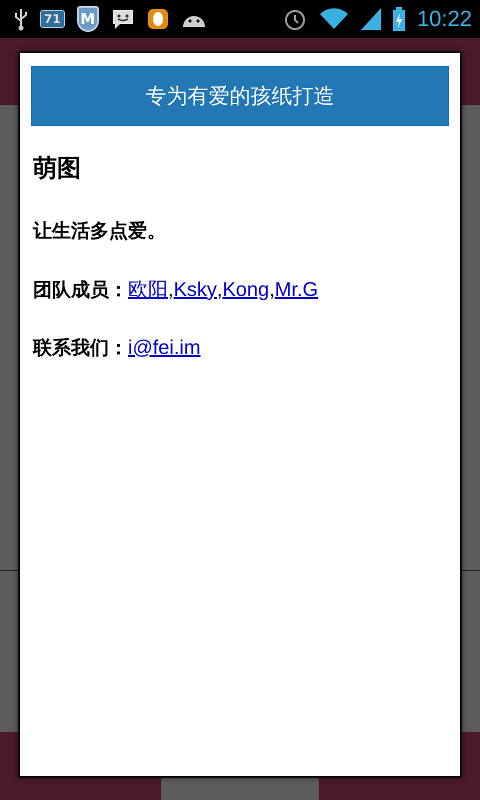  What do you see at coordinates (80, 290) in the screenshot?
I see `team-label: 团队成员：` at bounding box center [80, 290].